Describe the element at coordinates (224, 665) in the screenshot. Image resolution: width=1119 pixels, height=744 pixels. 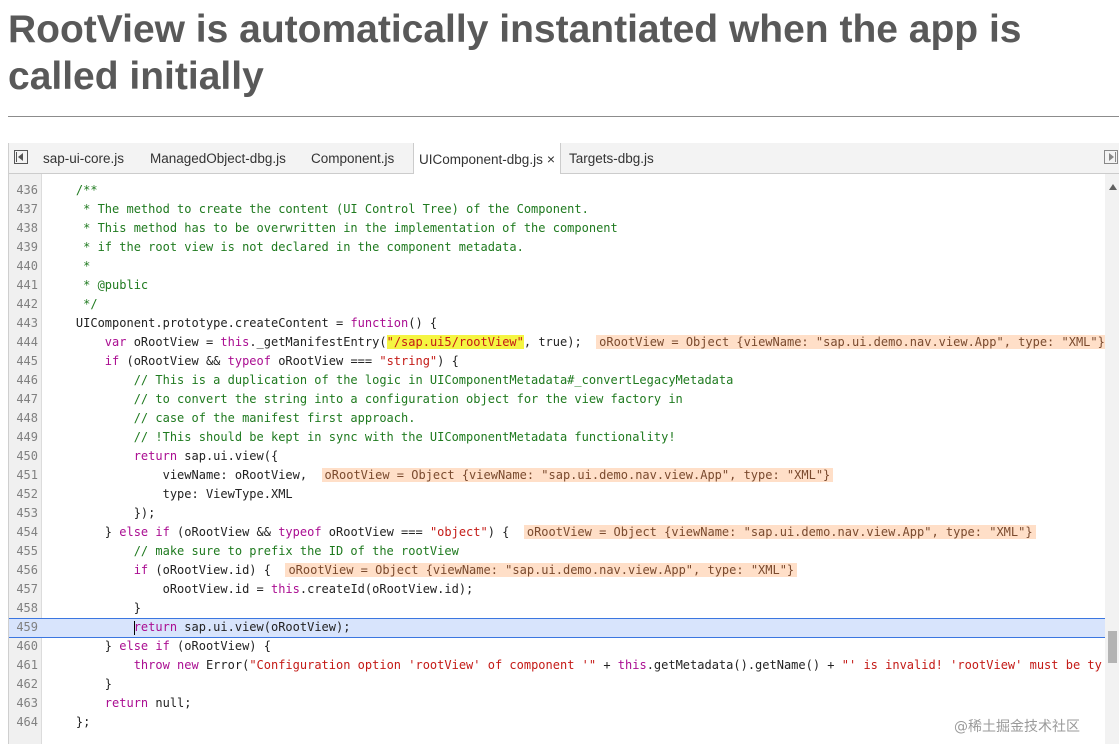
I see `code-token: Error(` at that location.